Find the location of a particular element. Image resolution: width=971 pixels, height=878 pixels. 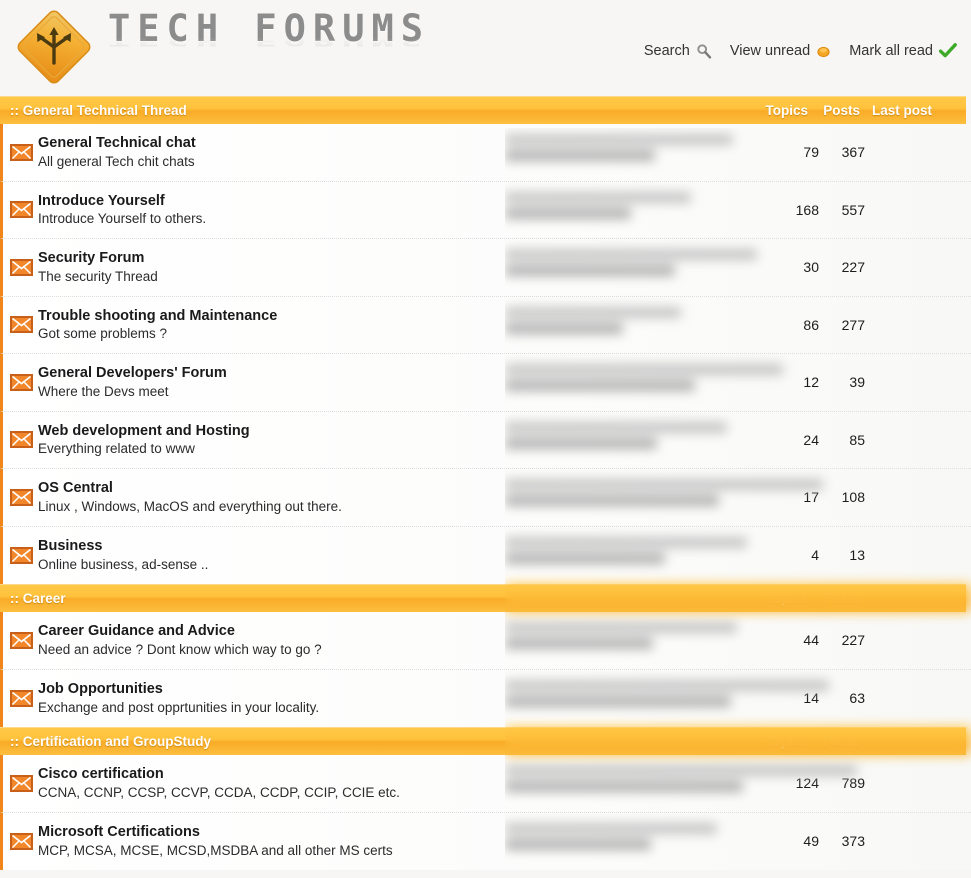

forum-post-count: 63 is located at coordinates (857, 698).